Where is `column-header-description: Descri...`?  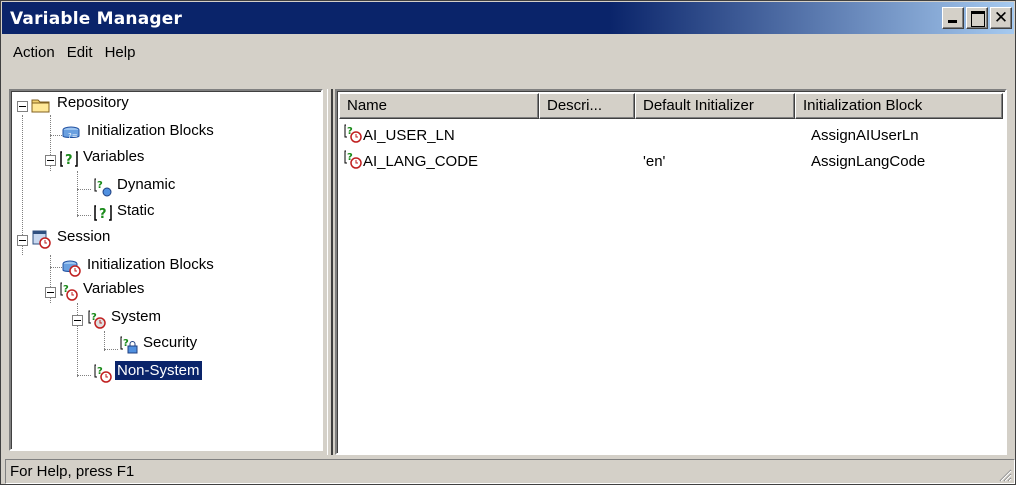
column-header-description: Descri... is located at coordinates (587, 106).